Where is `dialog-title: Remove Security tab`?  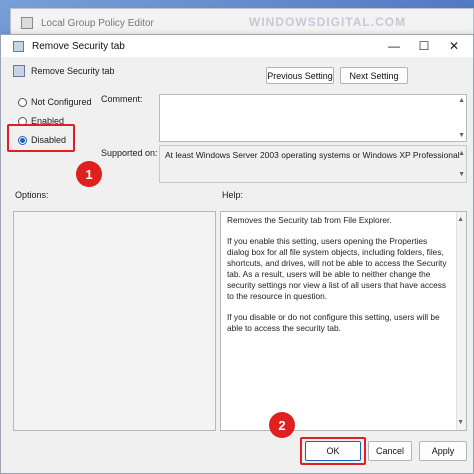 dialog-title: Remove Security tab is located at coordinates (78, 46).